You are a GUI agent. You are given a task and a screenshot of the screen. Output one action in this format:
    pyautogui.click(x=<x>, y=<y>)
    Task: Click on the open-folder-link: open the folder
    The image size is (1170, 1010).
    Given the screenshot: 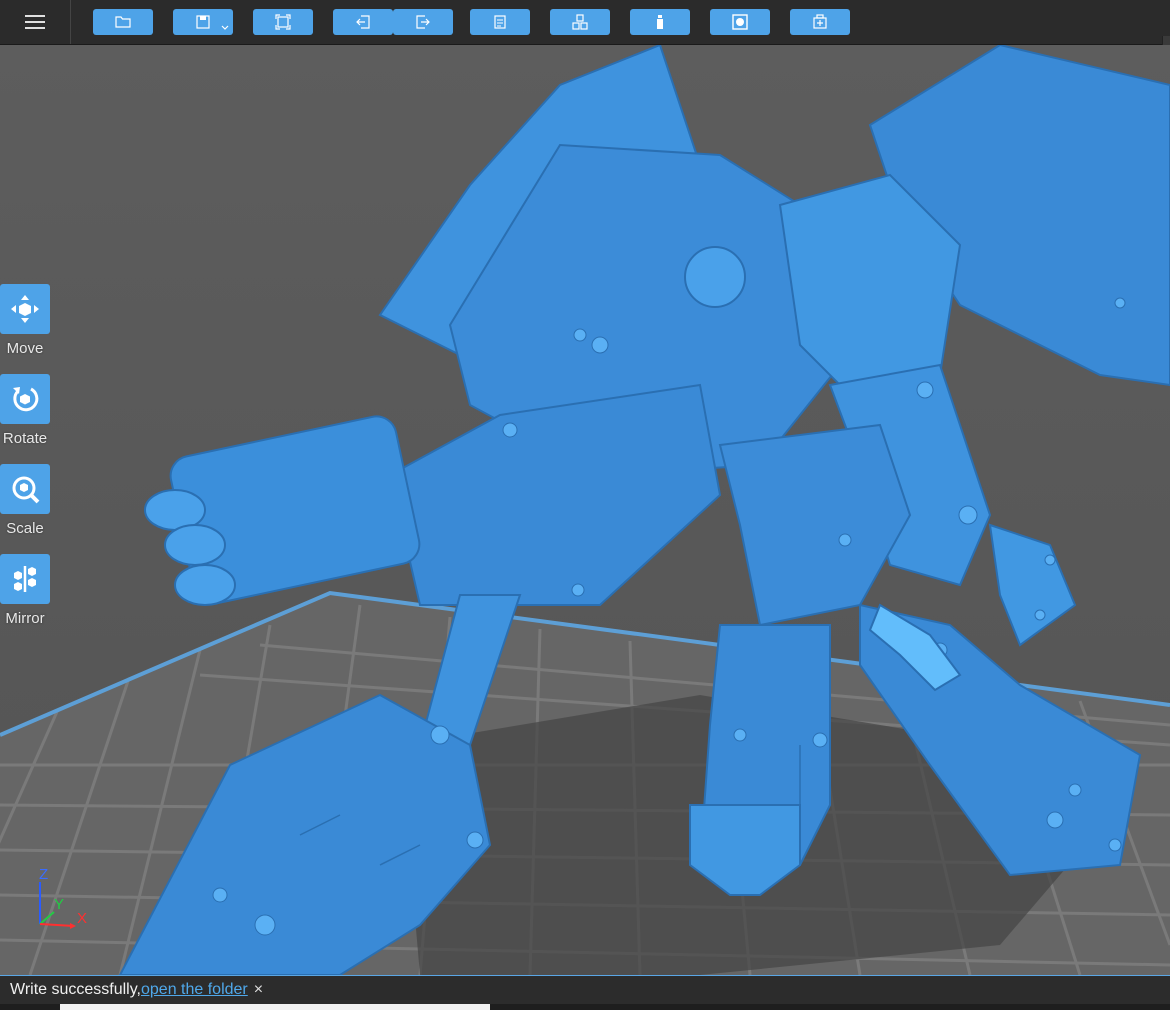 What is the action you would take?
    pyautogui.click(x=194, y=990)
    